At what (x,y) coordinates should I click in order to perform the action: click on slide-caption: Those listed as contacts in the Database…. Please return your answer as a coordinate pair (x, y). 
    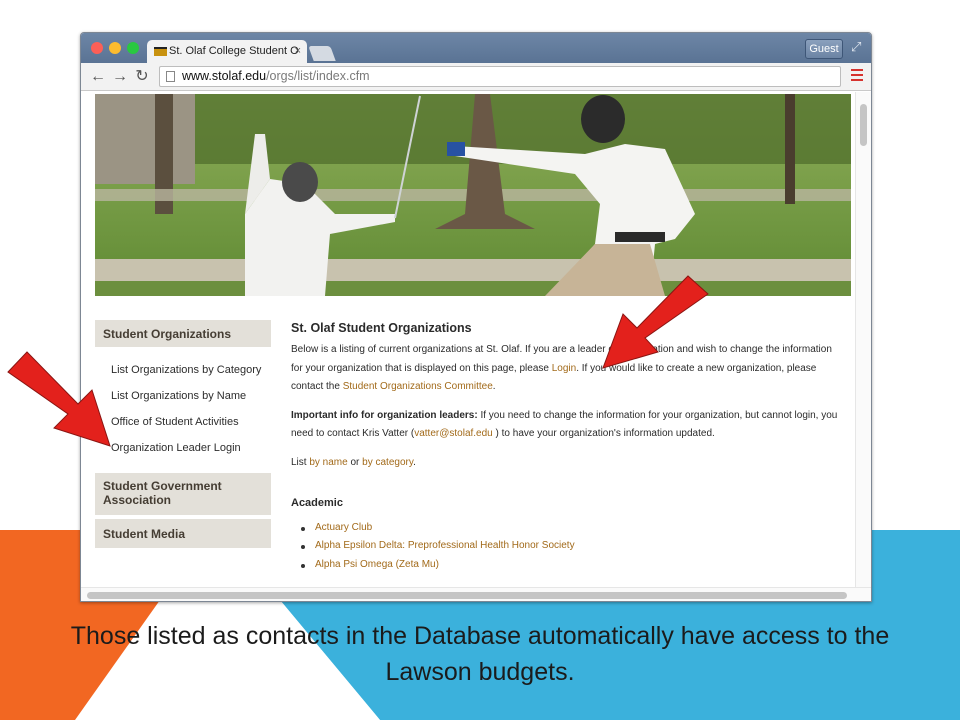
    Looking at the image, I should click on (480, 654).